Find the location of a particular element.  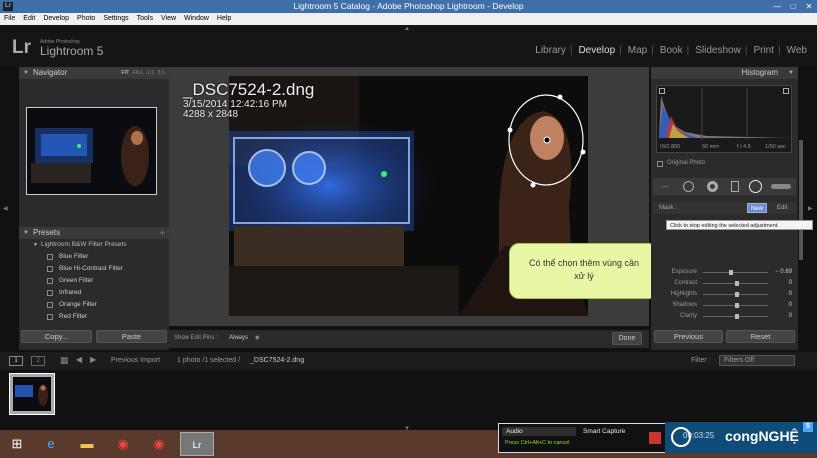

module-slideshow: Slideshow is located at coordinates (718, 50).